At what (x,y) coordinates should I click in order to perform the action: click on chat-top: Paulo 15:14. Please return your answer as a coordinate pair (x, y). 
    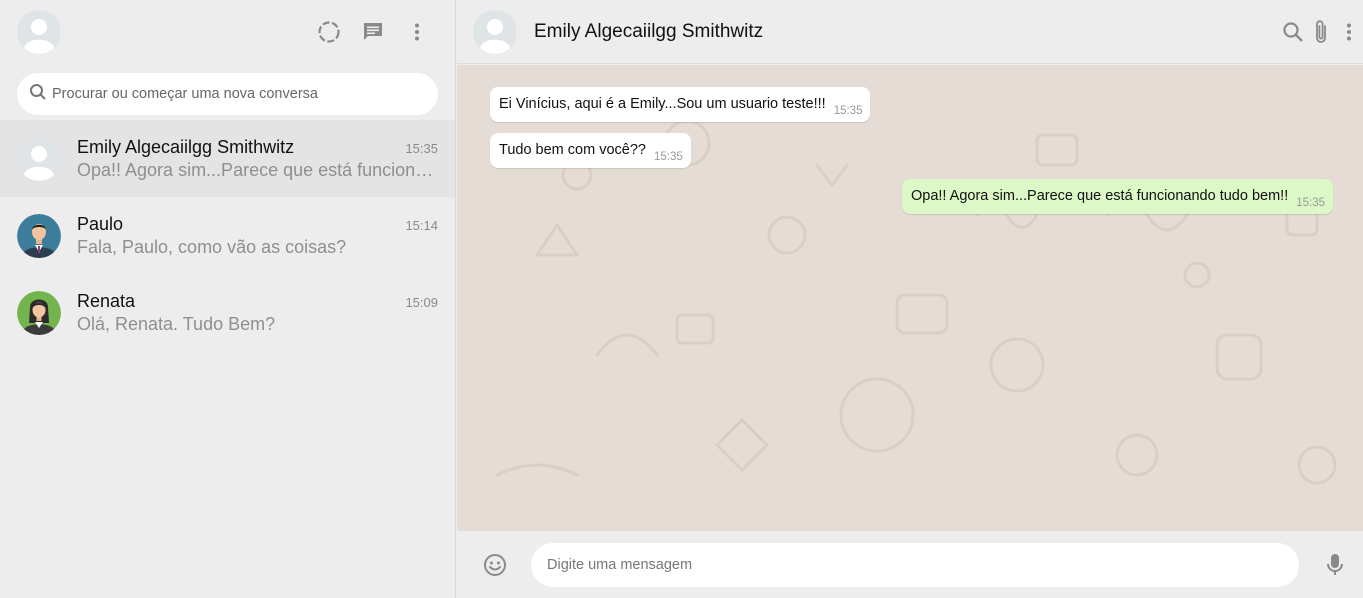
    Looking at the image, I should click on (257, 224).